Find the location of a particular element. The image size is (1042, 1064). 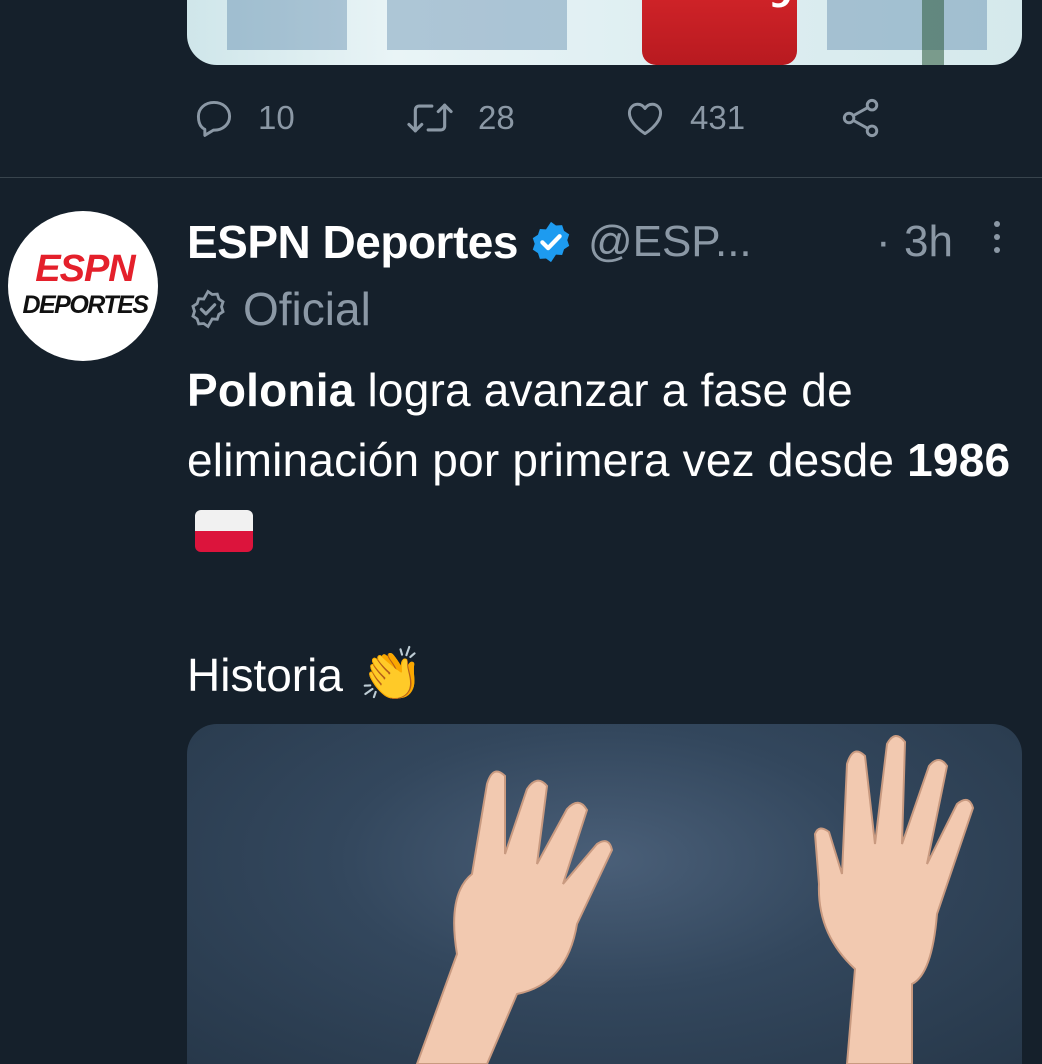

share-button is located at coordinates (861, 118).